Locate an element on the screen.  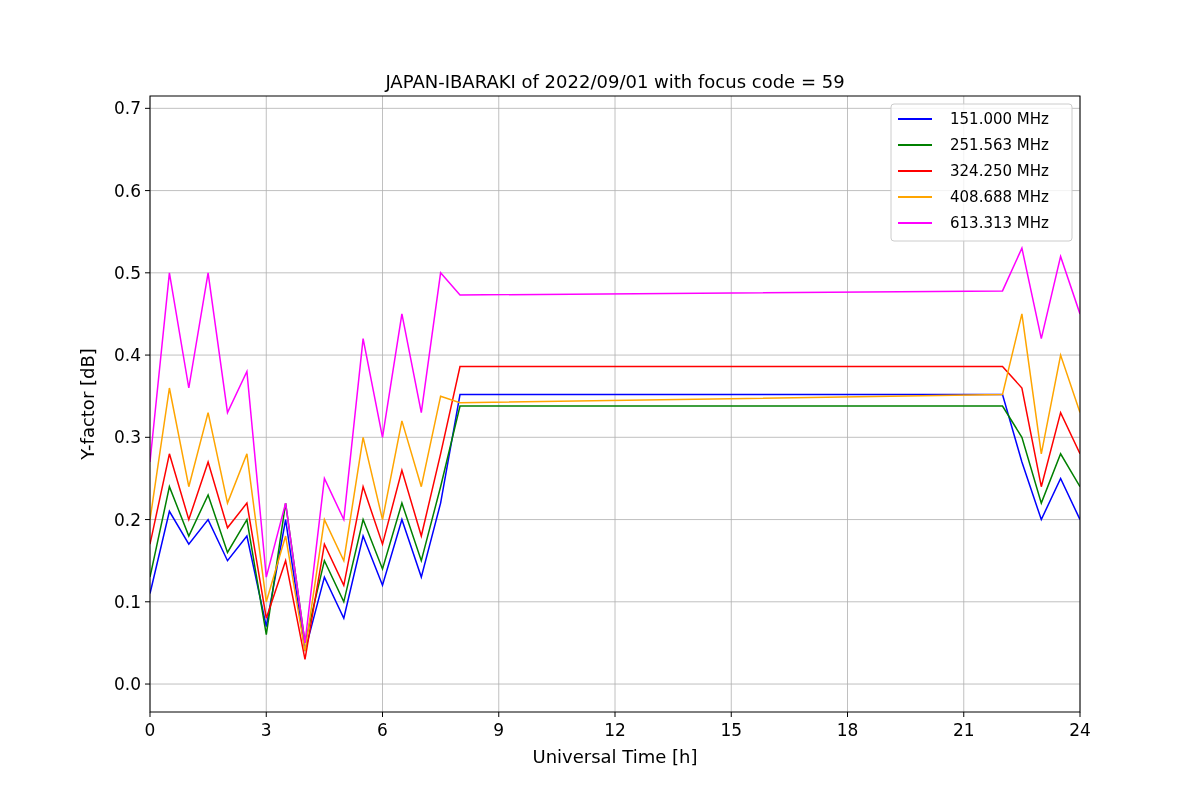
tick-label: 21 is located at coordinates (963, 730).